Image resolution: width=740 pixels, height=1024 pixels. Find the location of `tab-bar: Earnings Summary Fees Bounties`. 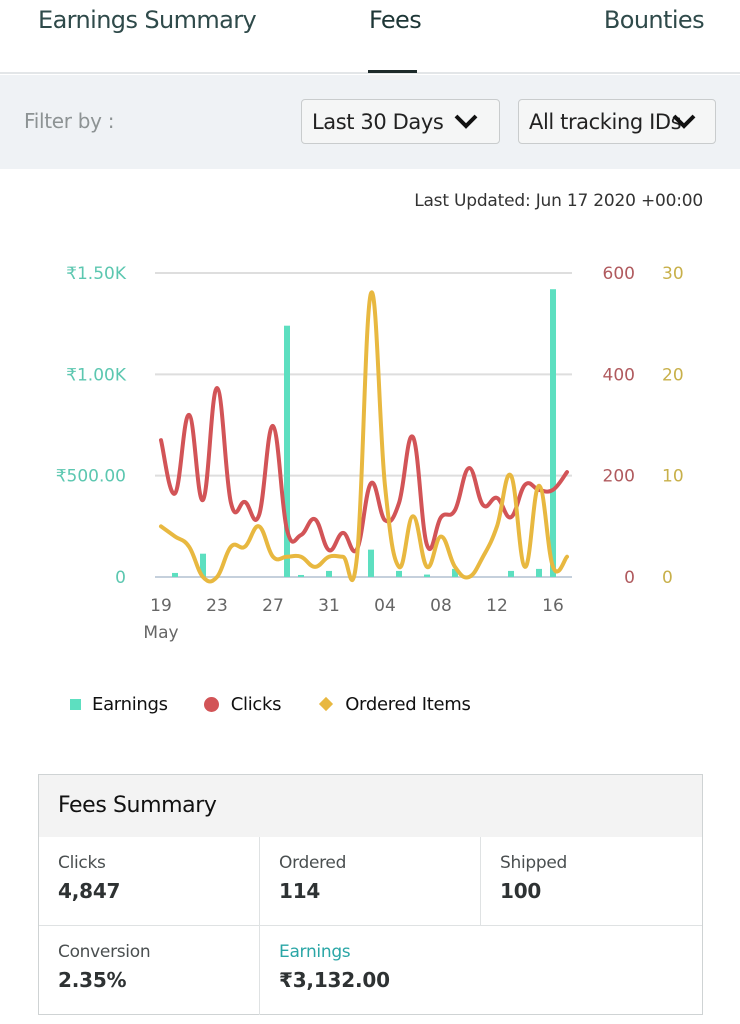

tab-bar: Earnings Summary Fees Bounties is located at coordinates (370, 37).